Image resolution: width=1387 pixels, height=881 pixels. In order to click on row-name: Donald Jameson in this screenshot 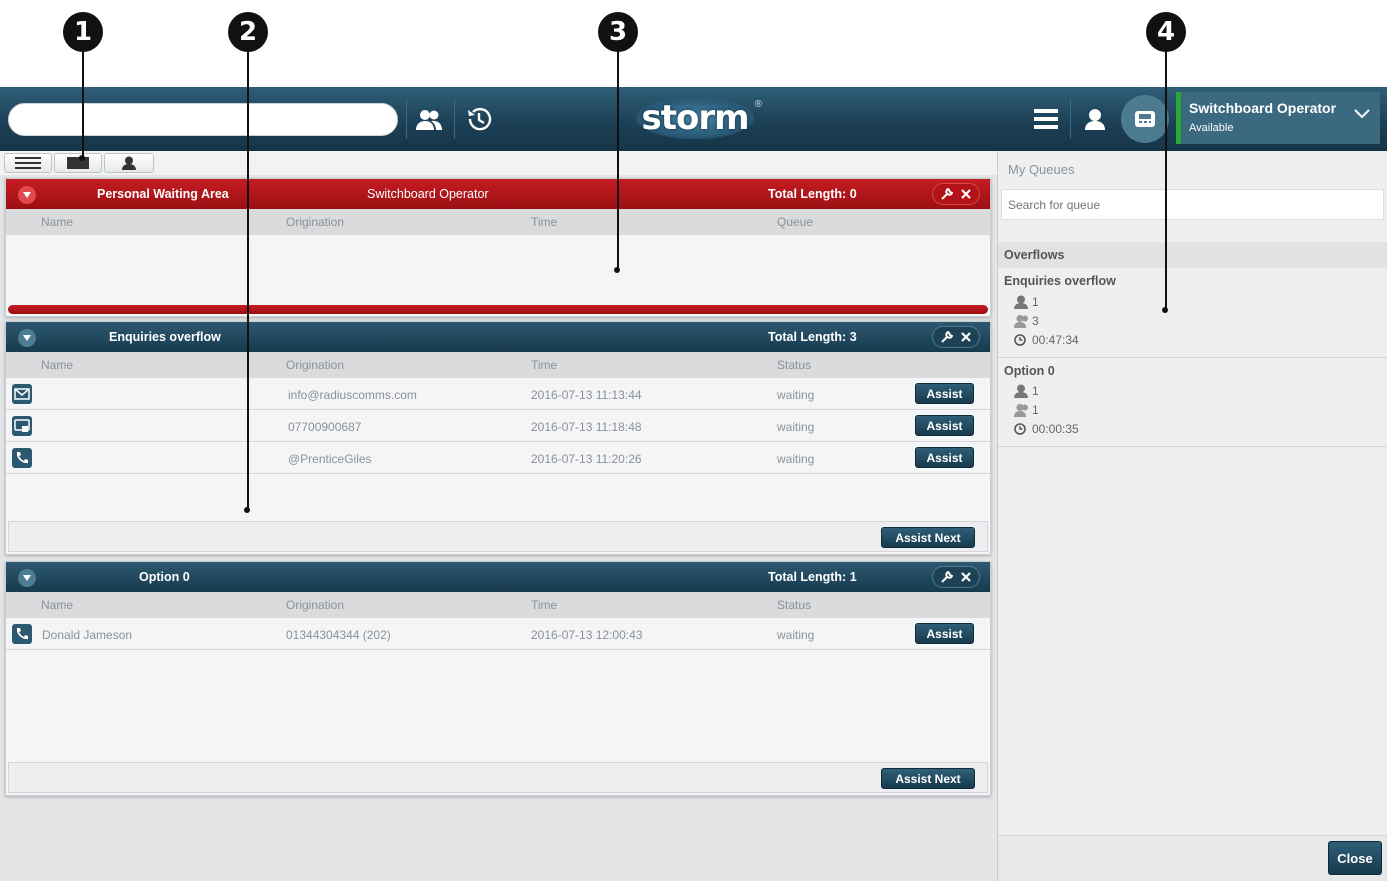, I will do `click(87, 635)`.